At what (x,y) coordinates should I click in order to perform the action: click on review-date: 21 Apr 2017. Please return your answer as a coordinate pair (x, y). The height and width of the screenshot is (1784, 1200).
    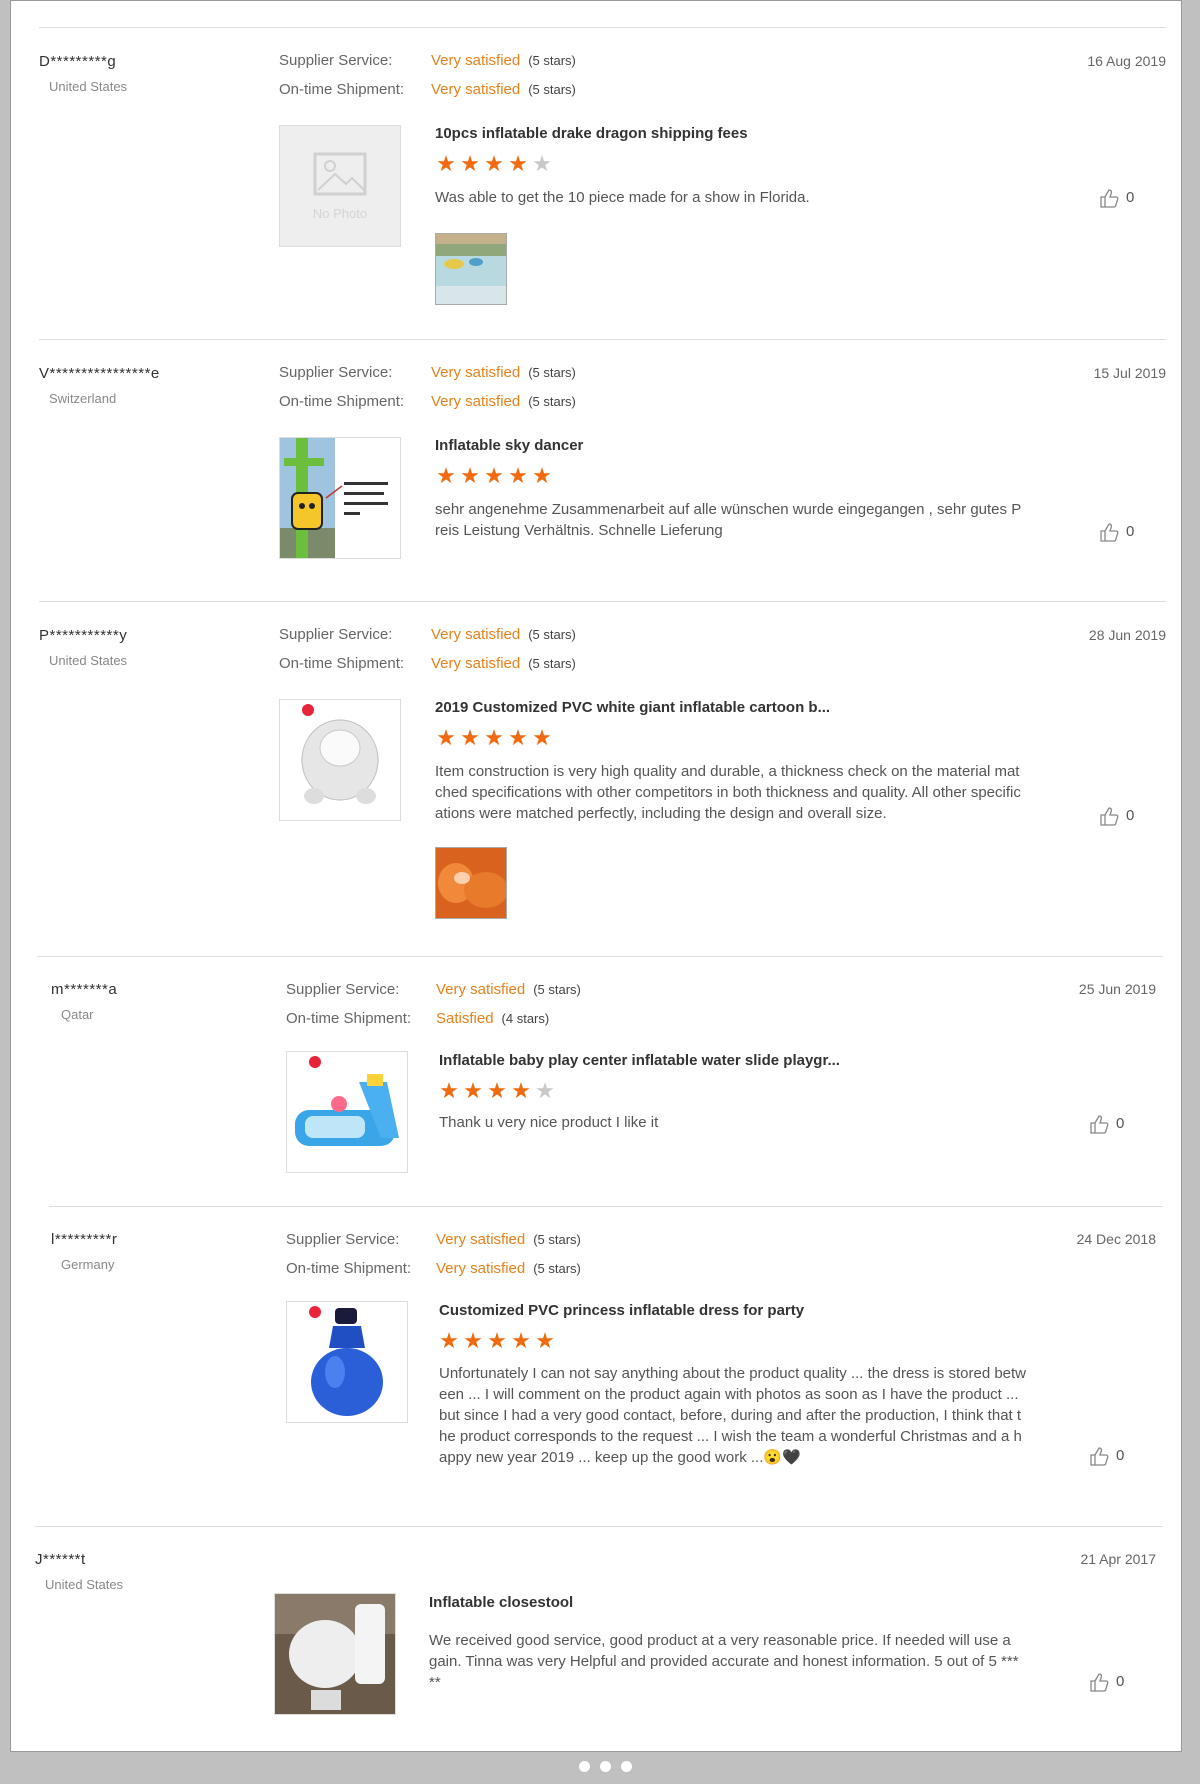
    Looking at the image, I should click on (1118, 1559).